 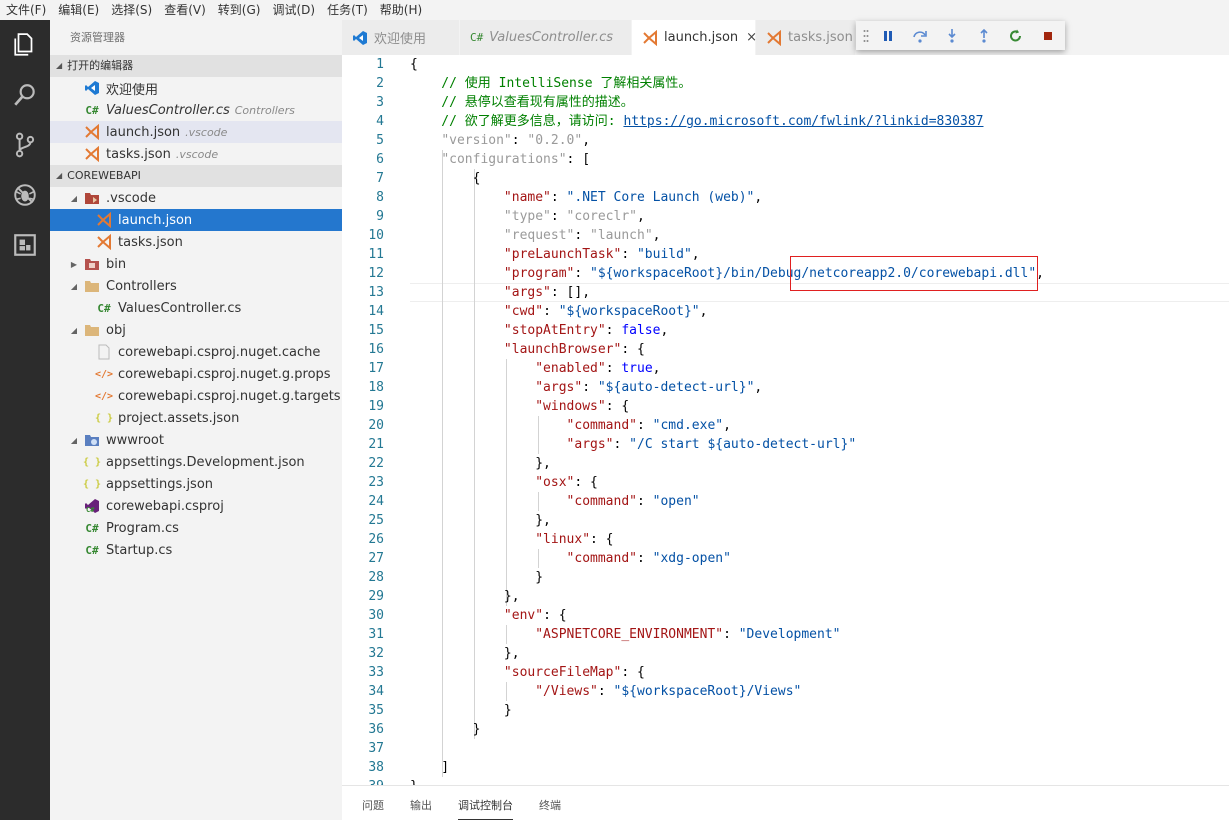 I want to click on code-line: 24 "command": "open", so click(x=785, y=501).